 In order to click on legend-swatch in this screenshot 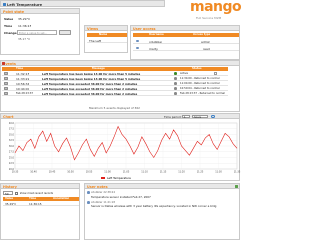, I will do `click(103, 178)`.